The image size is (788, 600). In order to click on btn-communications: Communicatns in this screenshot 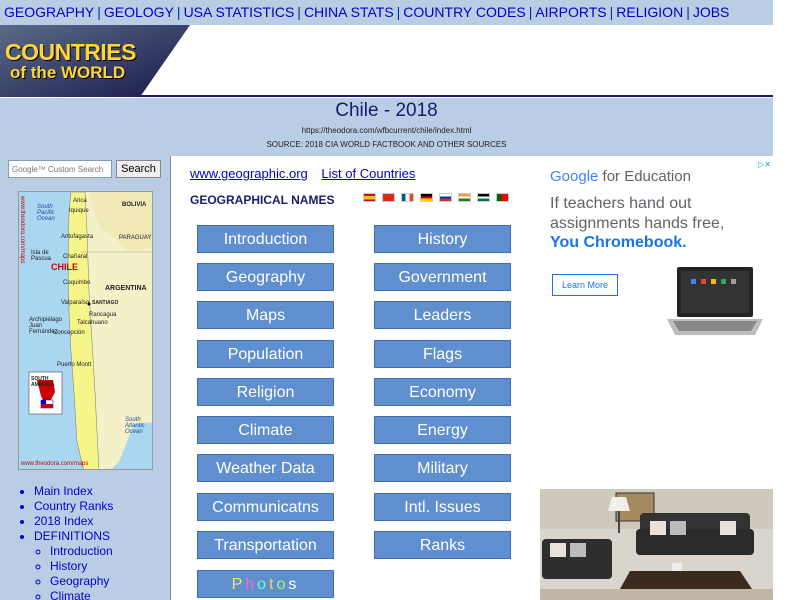, I will do `click(265, 507)`.